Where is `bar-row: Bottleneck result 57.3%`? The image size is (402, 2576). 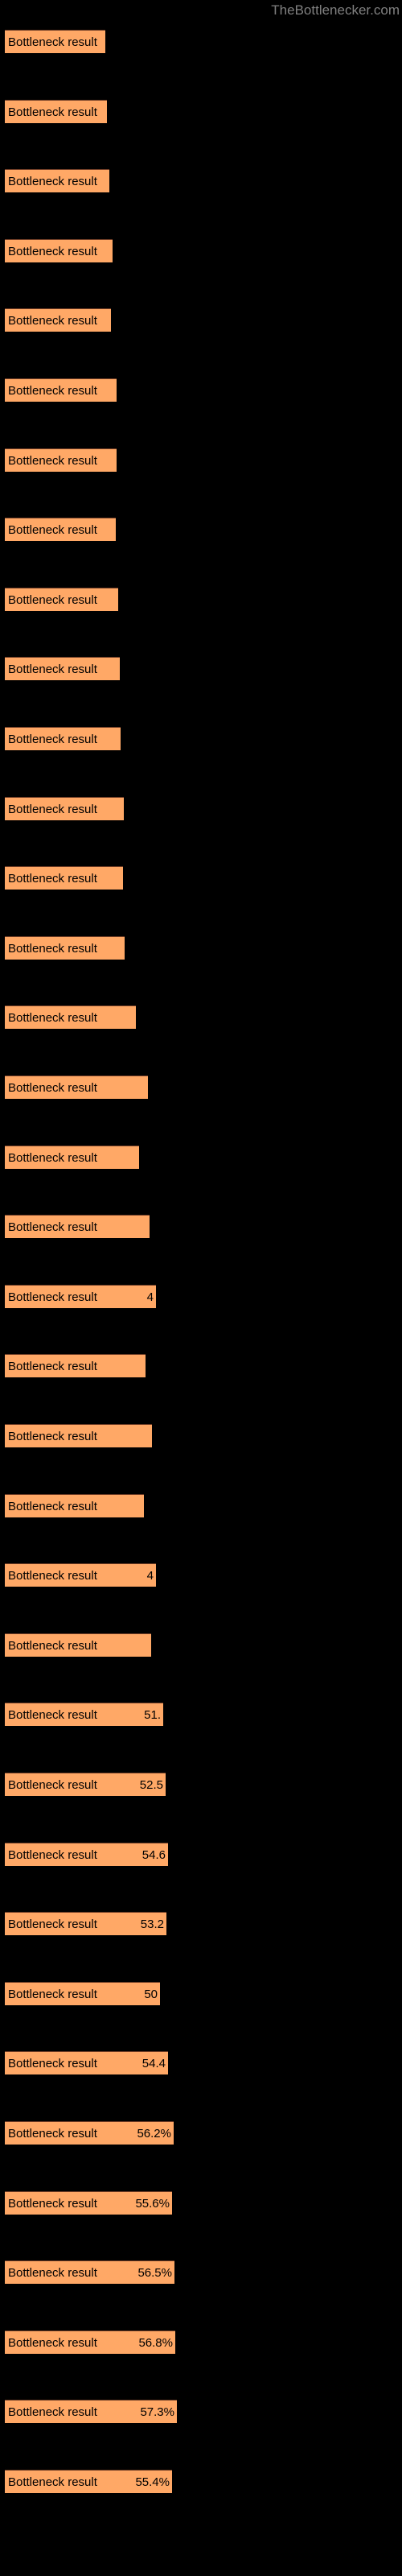
bar-row: Bottleneck result 57.3% is located at coordinates (201, 2412).